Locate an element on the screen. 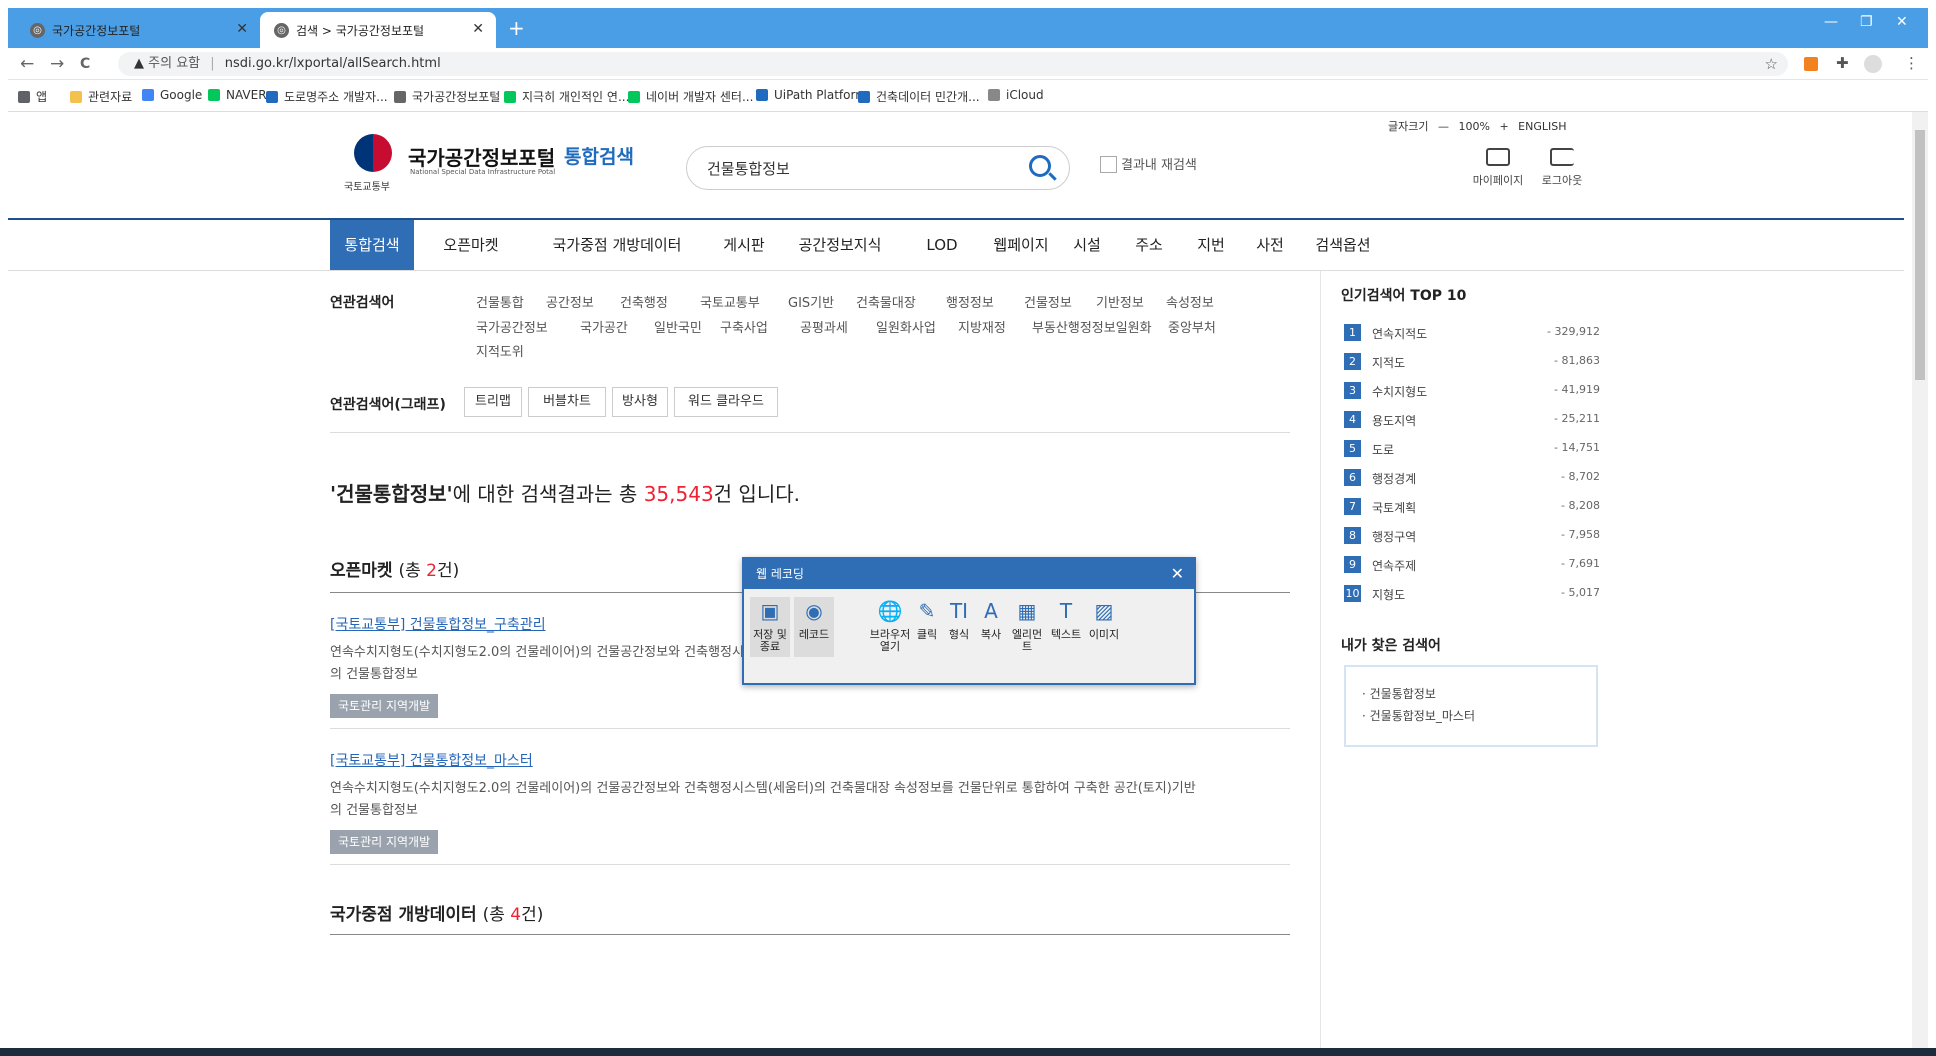 The image size is (1936, 1056). bookmark-item: iCloud is located at coordinates (1016, 95).